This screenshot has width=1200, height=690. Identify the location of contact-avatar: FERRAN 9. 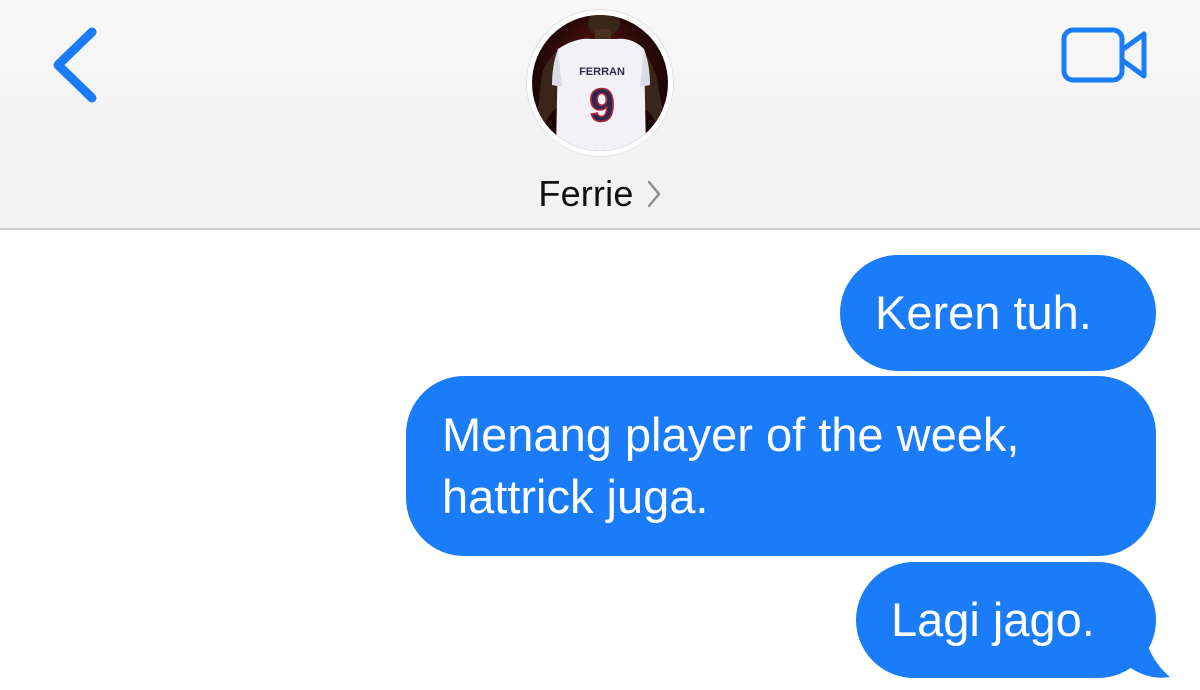
(600, 83).